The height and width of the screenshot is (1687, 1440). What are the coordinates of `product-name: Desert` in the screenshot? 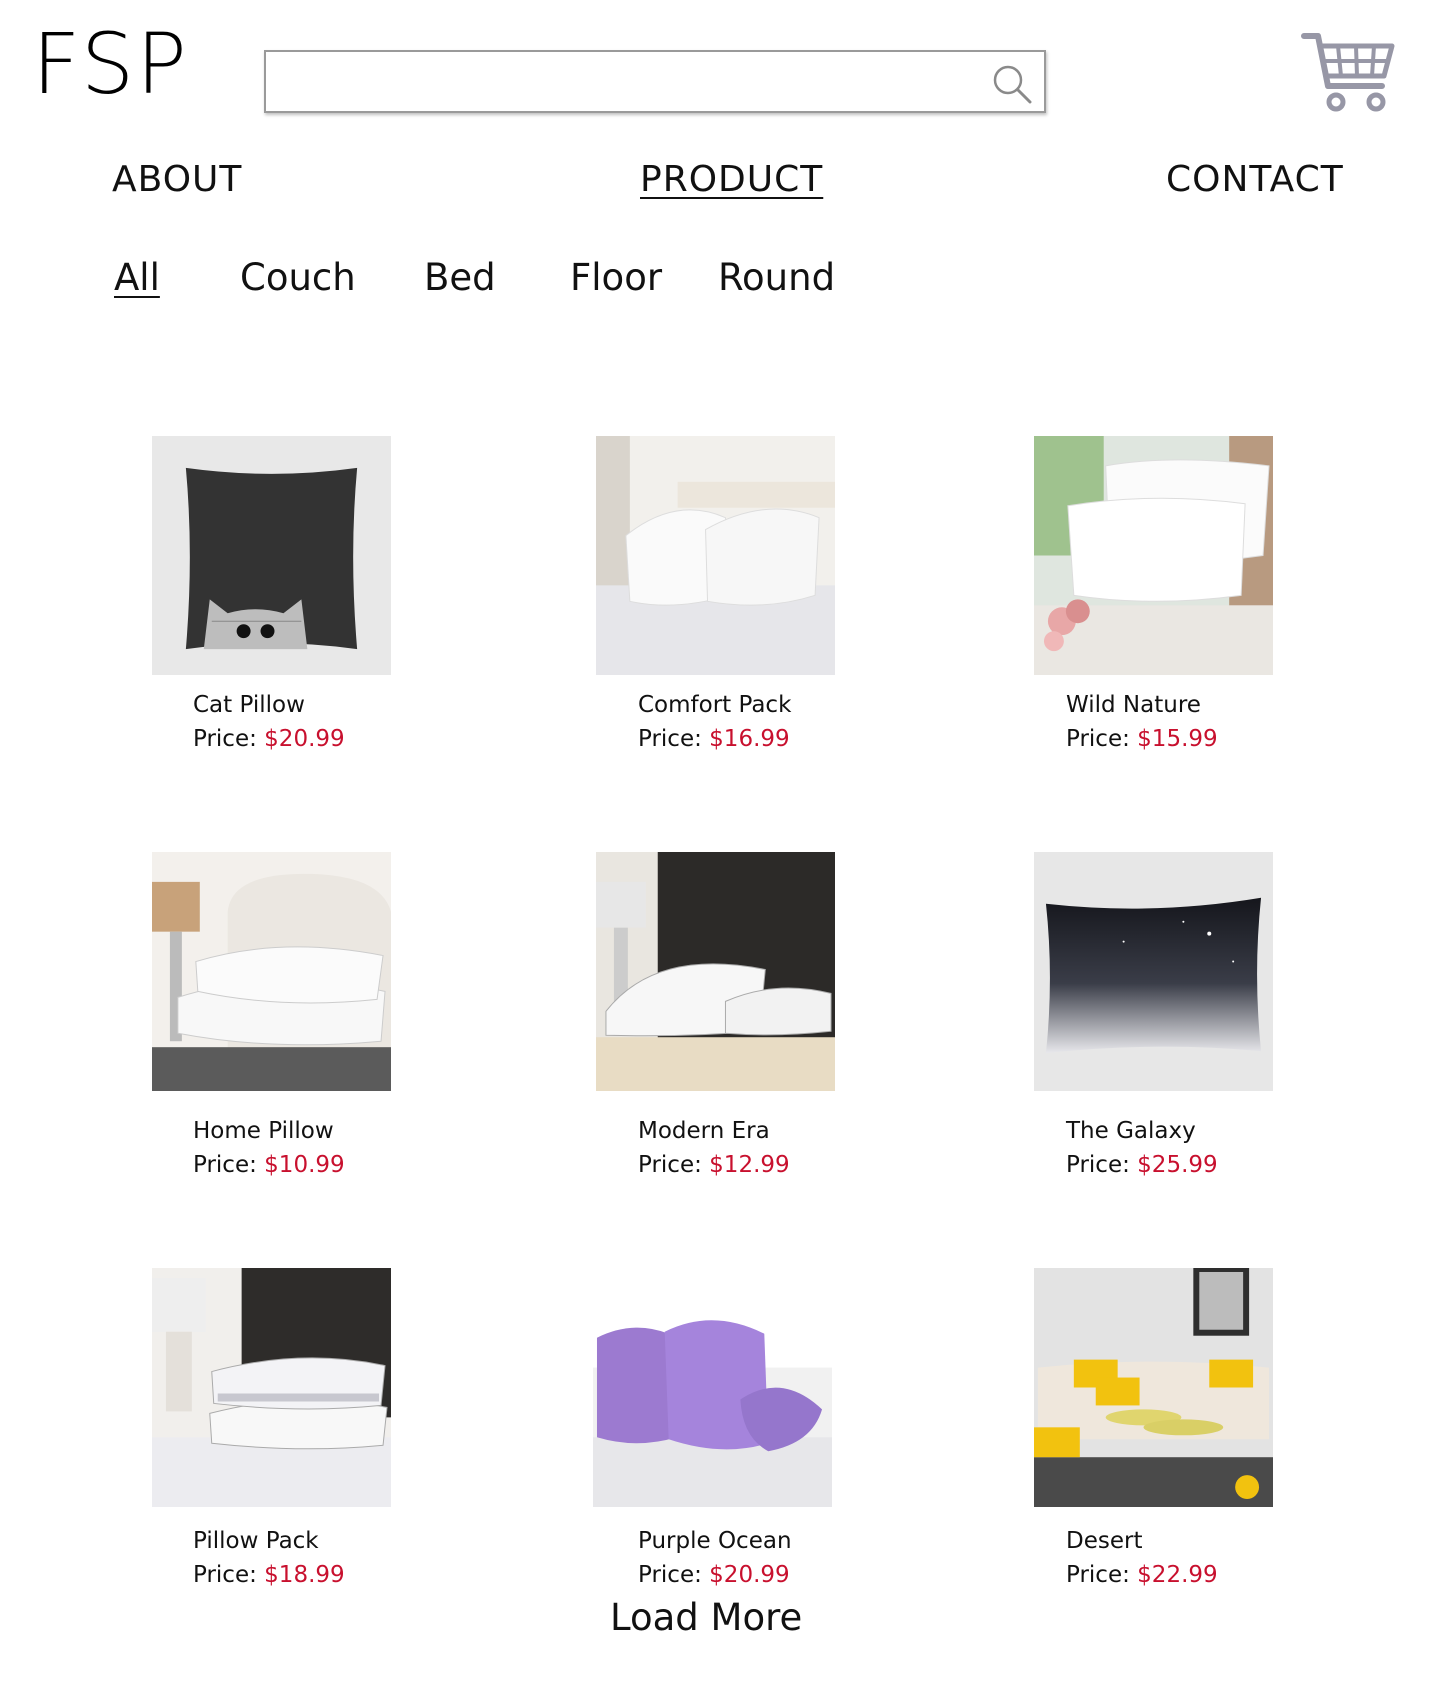 It's located at (1104, 1541).